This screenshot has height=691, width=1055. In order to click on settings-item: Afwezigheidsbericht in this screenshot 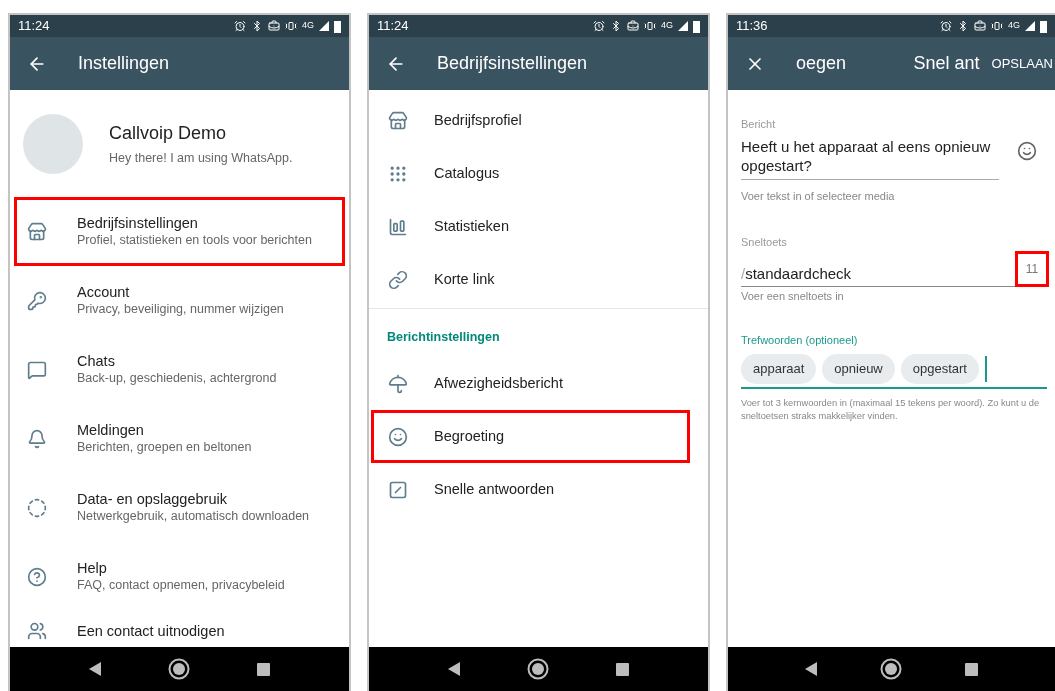, I will do `click(538, 383)`.